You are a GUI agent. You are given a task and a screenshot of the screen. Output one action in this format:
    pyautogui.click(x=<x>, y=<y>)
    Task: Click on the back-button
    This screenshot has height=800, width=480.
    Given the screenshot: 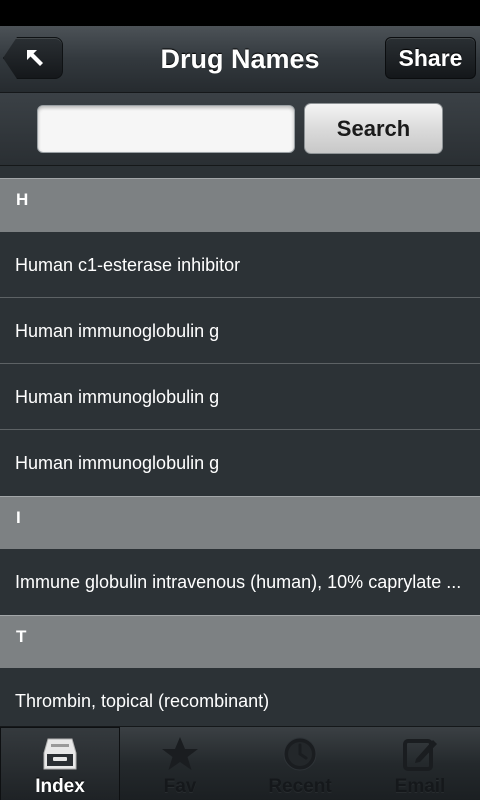 What is the action you would take?
    pyautogui.click(x=33, y=58)
    